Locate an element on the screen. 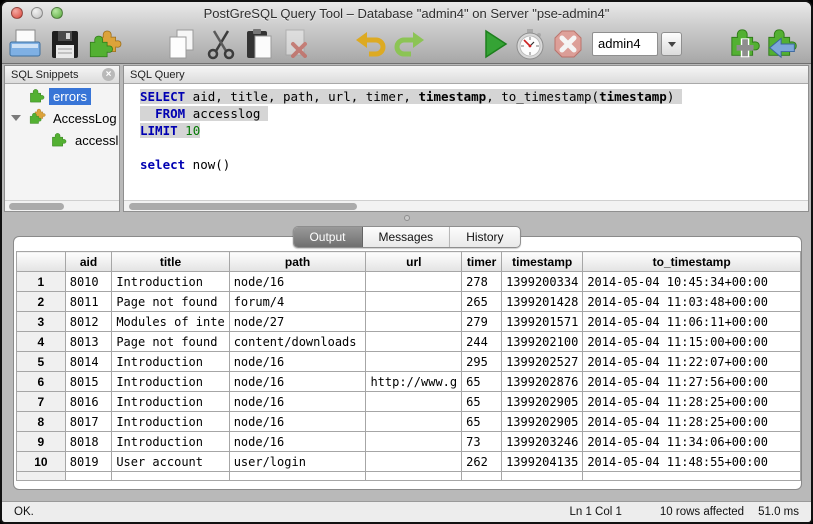 This screenshot has width=813, height=524. insert-snippet-icon is located at coordinates (782, 44).